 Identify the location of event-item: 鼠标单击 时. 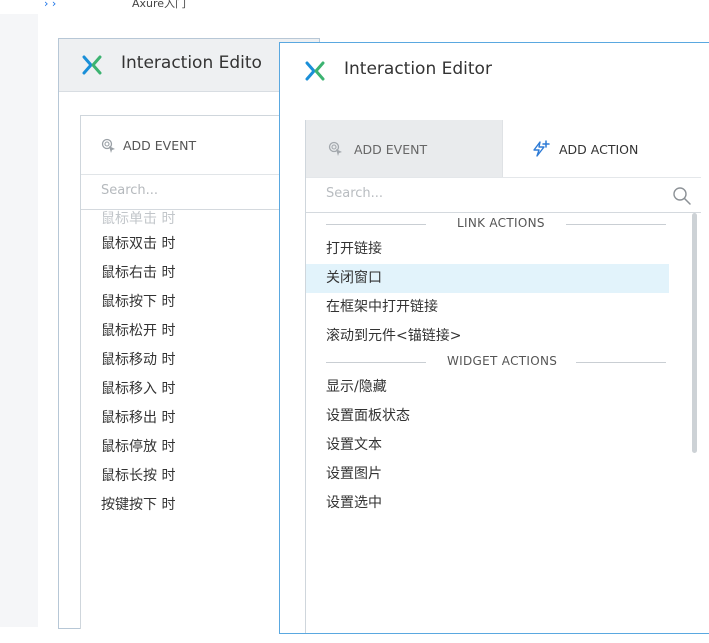
(181, 220).